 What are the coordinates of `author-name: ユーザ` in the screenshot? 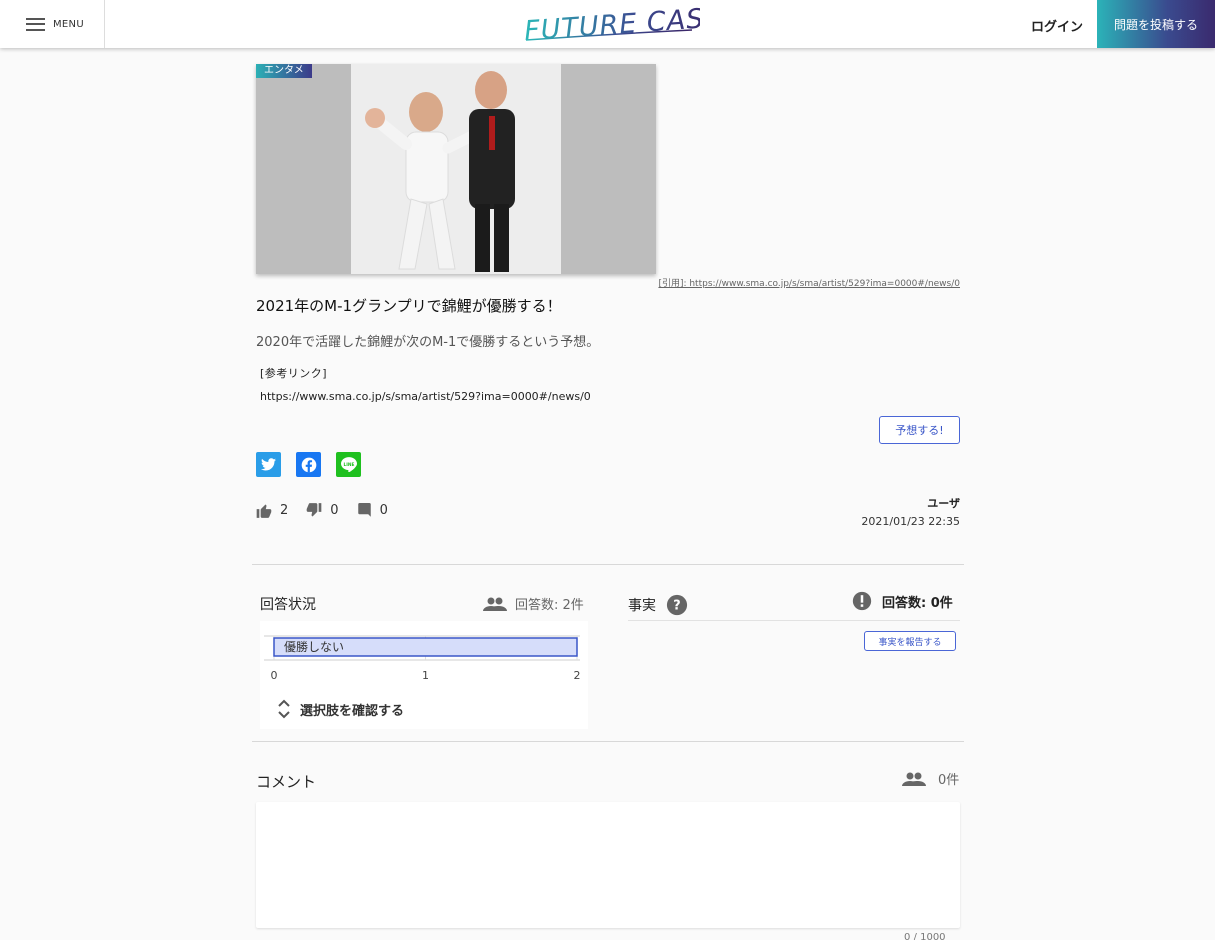 It's located at (943, 503).